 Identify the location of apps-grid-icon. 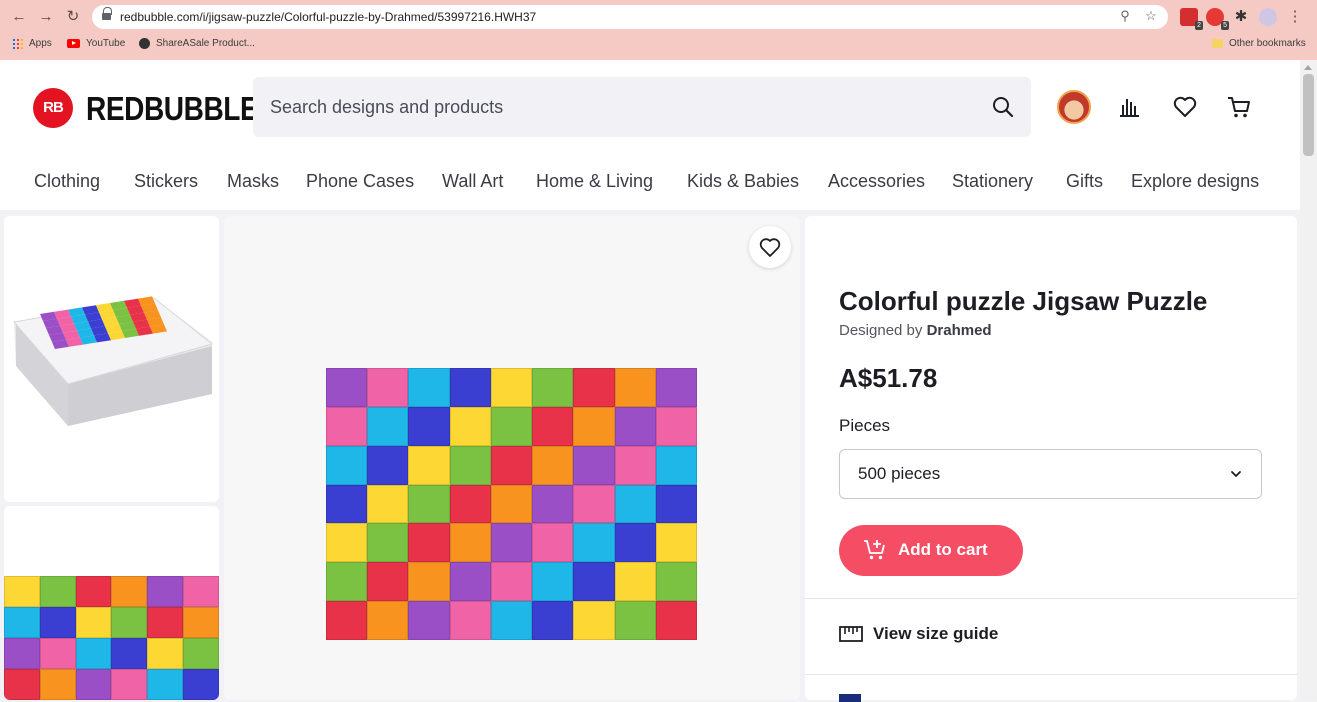
(18, 43).